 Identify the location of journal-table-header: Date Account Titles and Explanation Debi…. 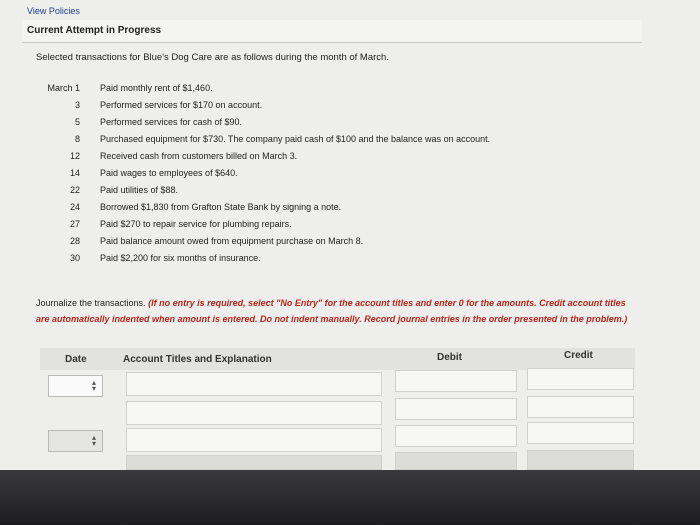
(337, 359).